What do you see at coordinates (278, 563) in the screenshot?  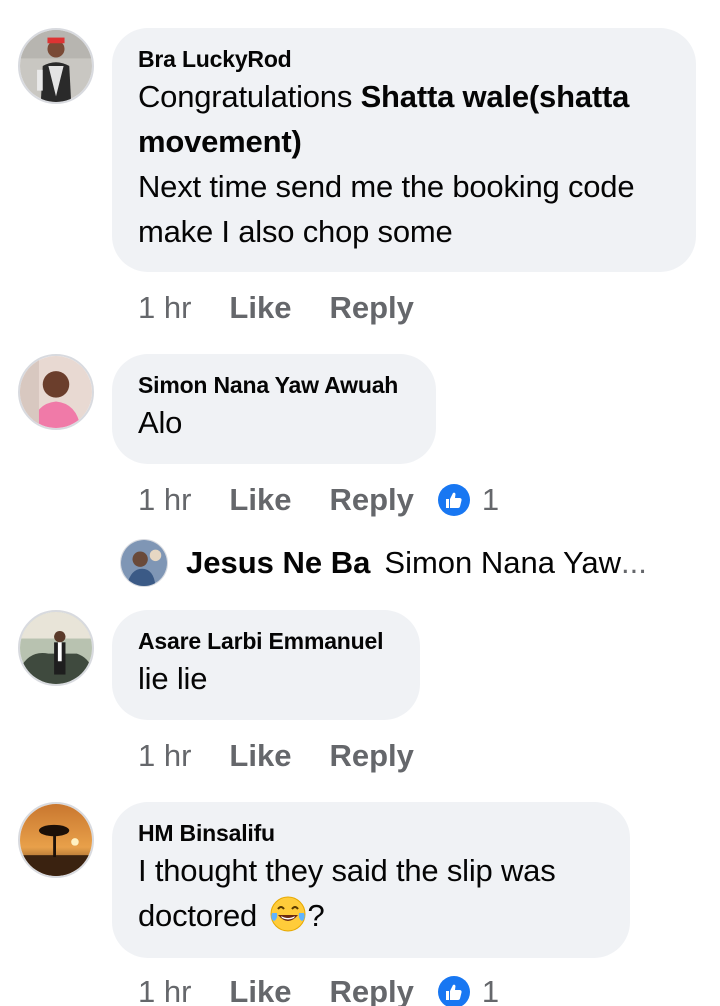 I see `reply-author: Jesus Ne Ba` at bounding box center [278, 563].